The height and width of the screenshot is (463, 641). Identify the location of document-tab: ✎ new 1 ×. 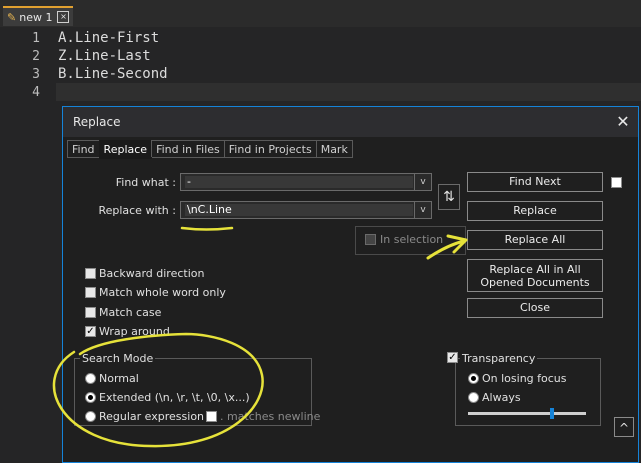
(38, 16).